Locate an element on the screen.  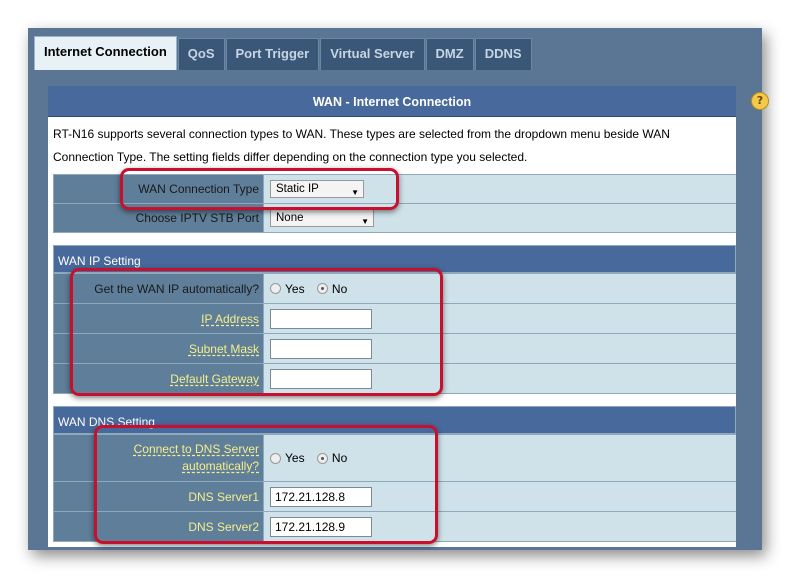
tab-dmz: DMZ is located at coordinates (449, 54).